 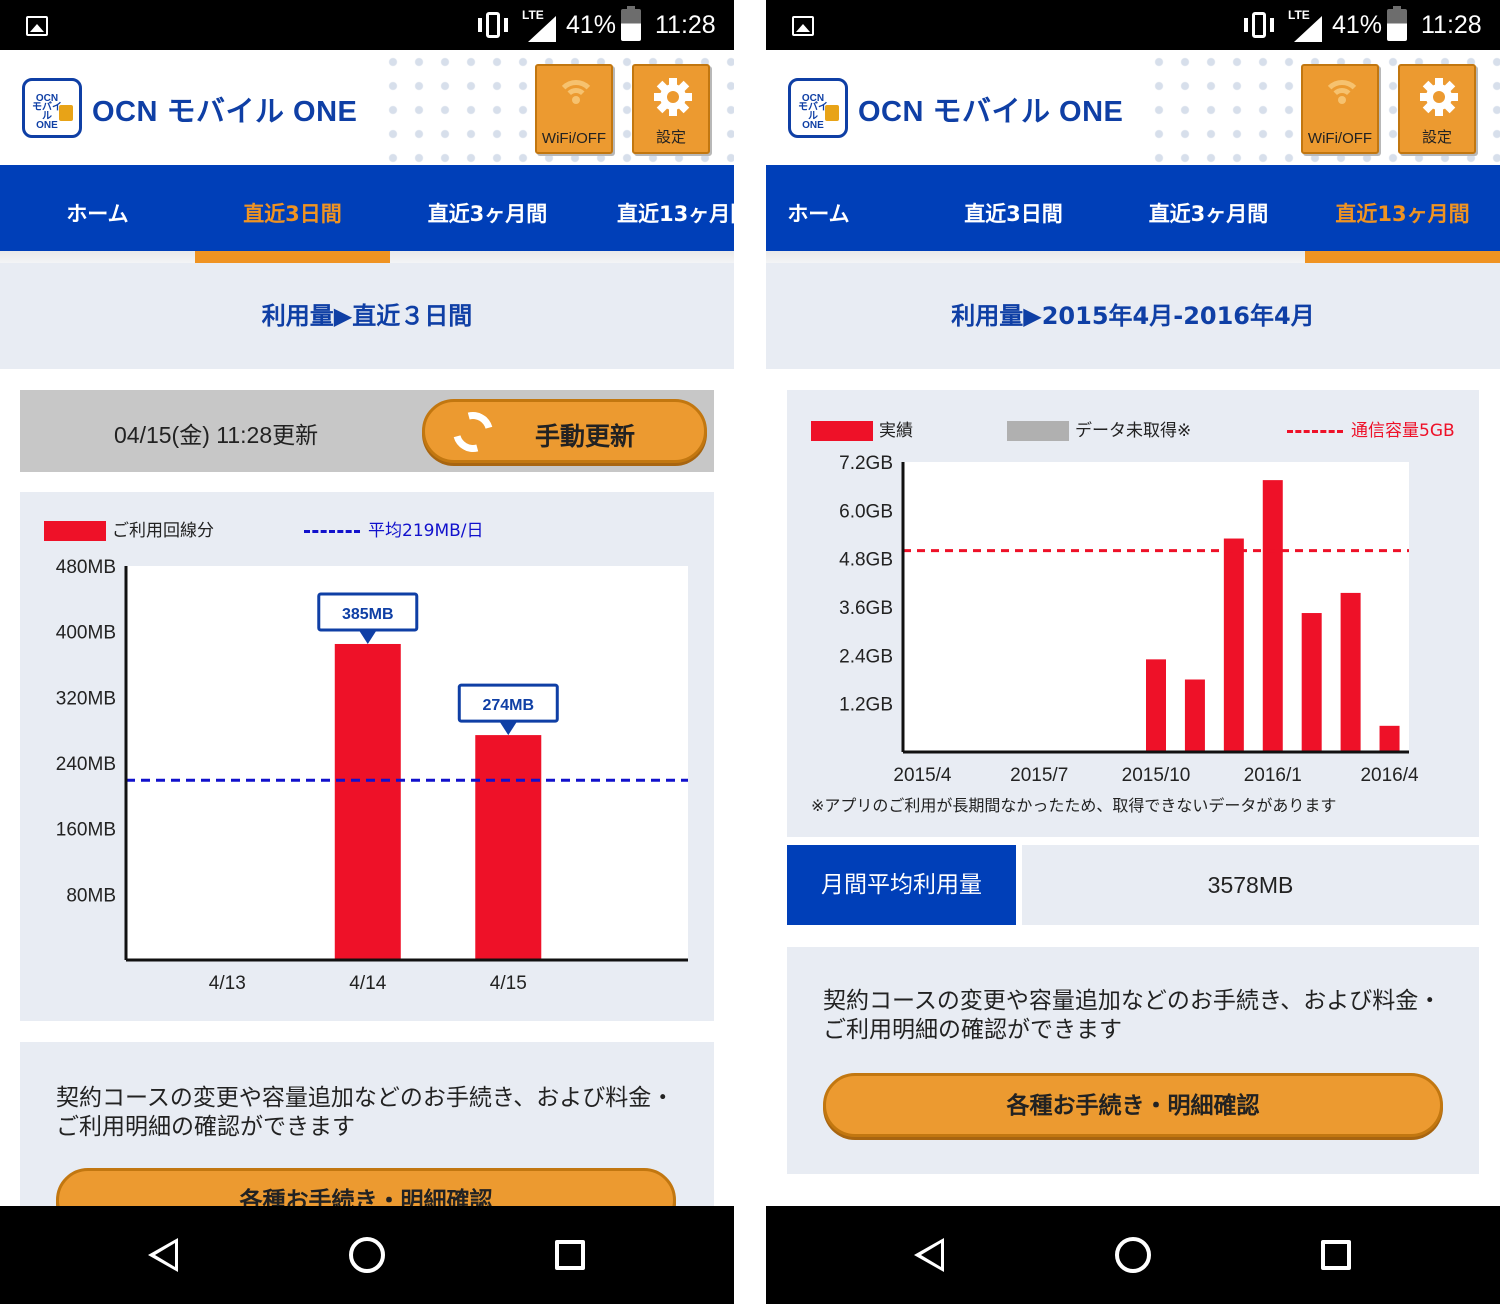 What do you see at coordinates (86, 567) in the screenshot?
I see `y-tick-label: 480MB` at bounding box center [86, 567].